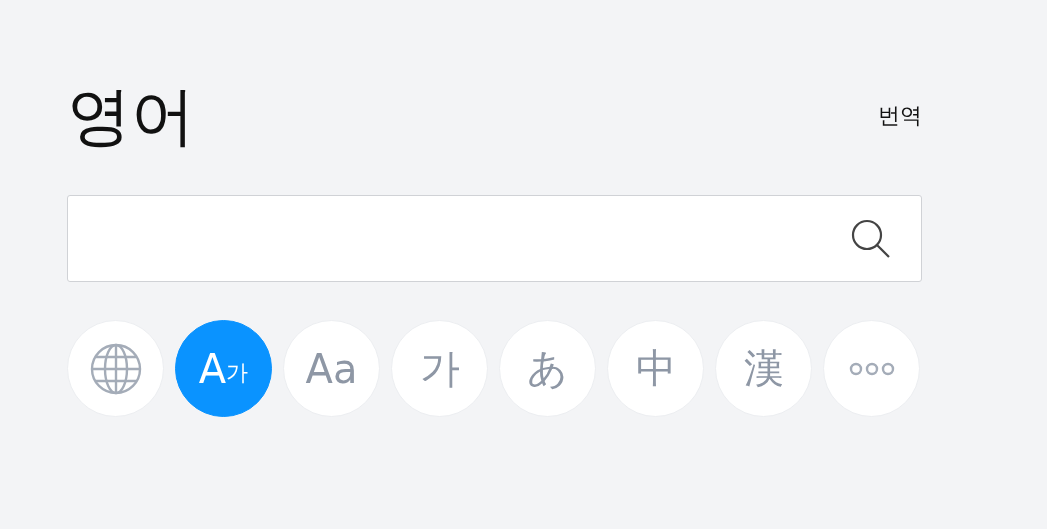 This screenshot has width=1047, height=529. Describe the element at coordinates (547, 368) in the screenshot. I see `script-button: あ` at that location.